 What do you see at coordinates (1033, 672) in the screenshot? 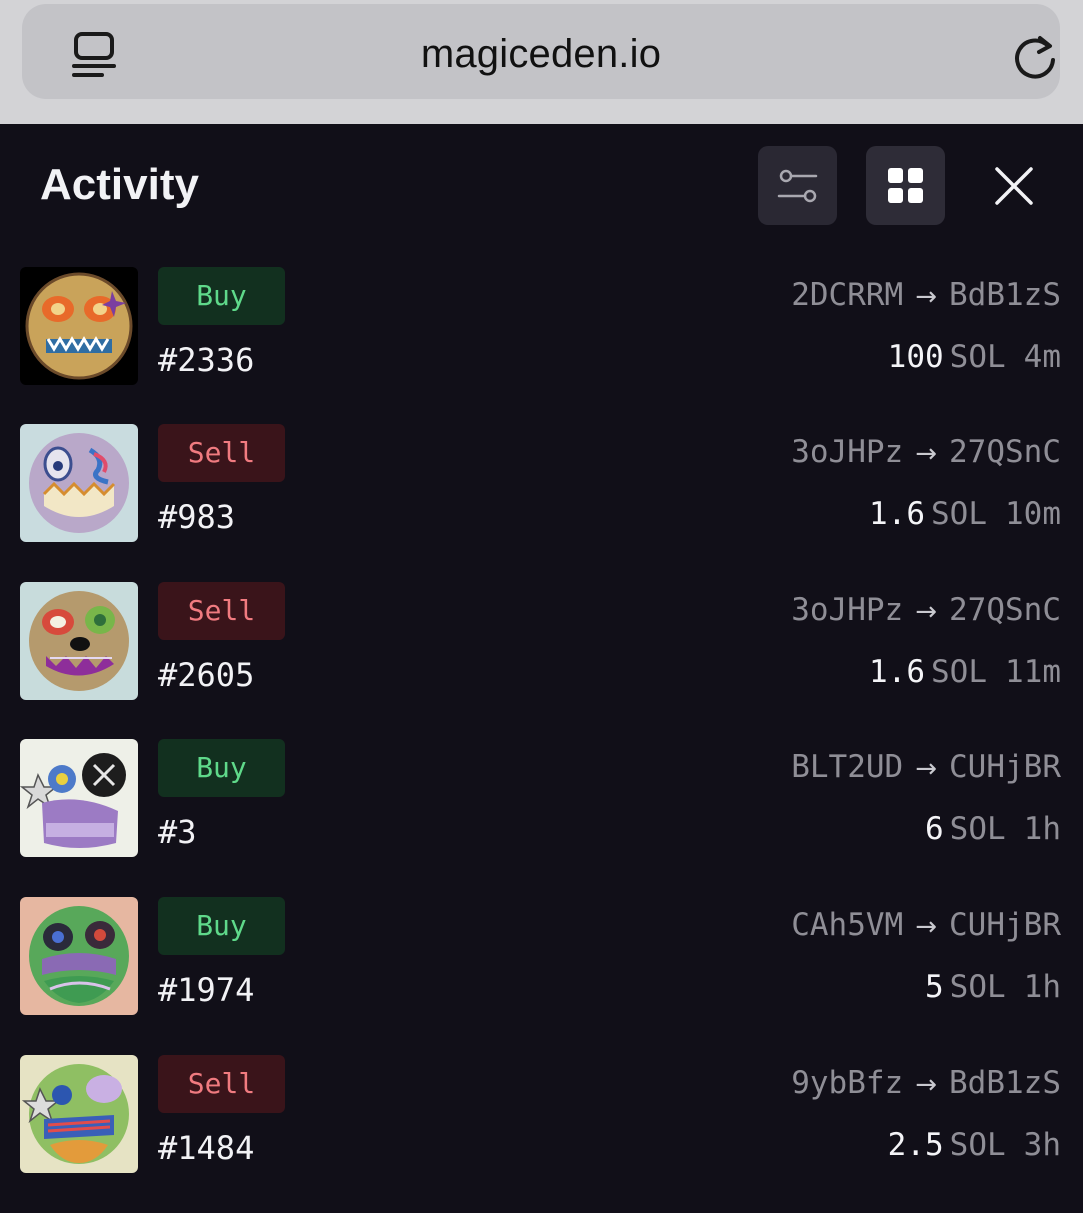
I see `time-ago: 11m` at bounding box center [1033, 672].